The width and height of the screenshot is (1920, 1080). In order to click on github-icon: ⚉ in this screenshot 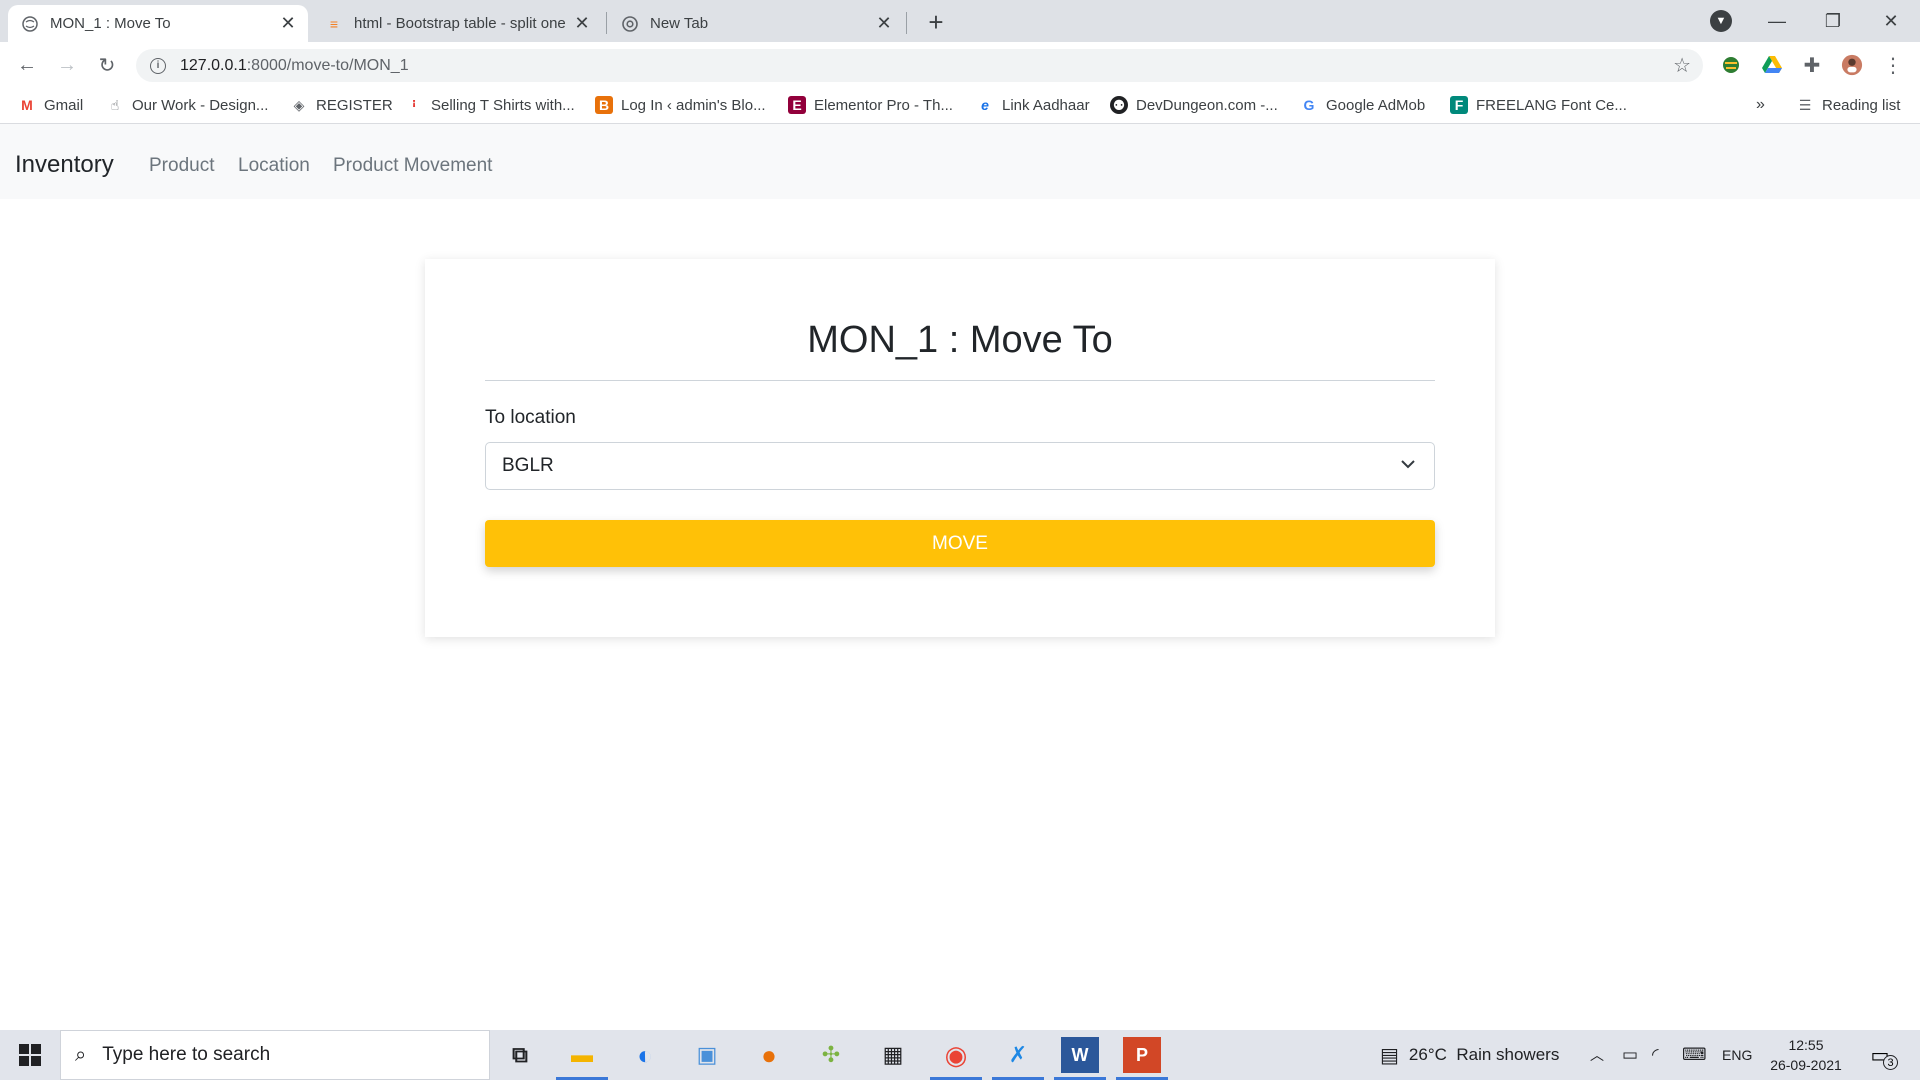, I will do `click(1119, 105)`.